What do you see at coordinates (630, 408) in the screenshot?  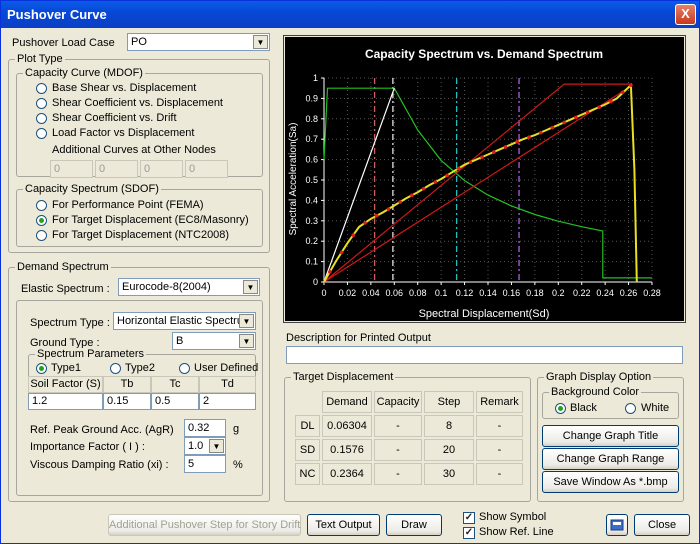 I see `radio-white` at bounding box center [630, 408].